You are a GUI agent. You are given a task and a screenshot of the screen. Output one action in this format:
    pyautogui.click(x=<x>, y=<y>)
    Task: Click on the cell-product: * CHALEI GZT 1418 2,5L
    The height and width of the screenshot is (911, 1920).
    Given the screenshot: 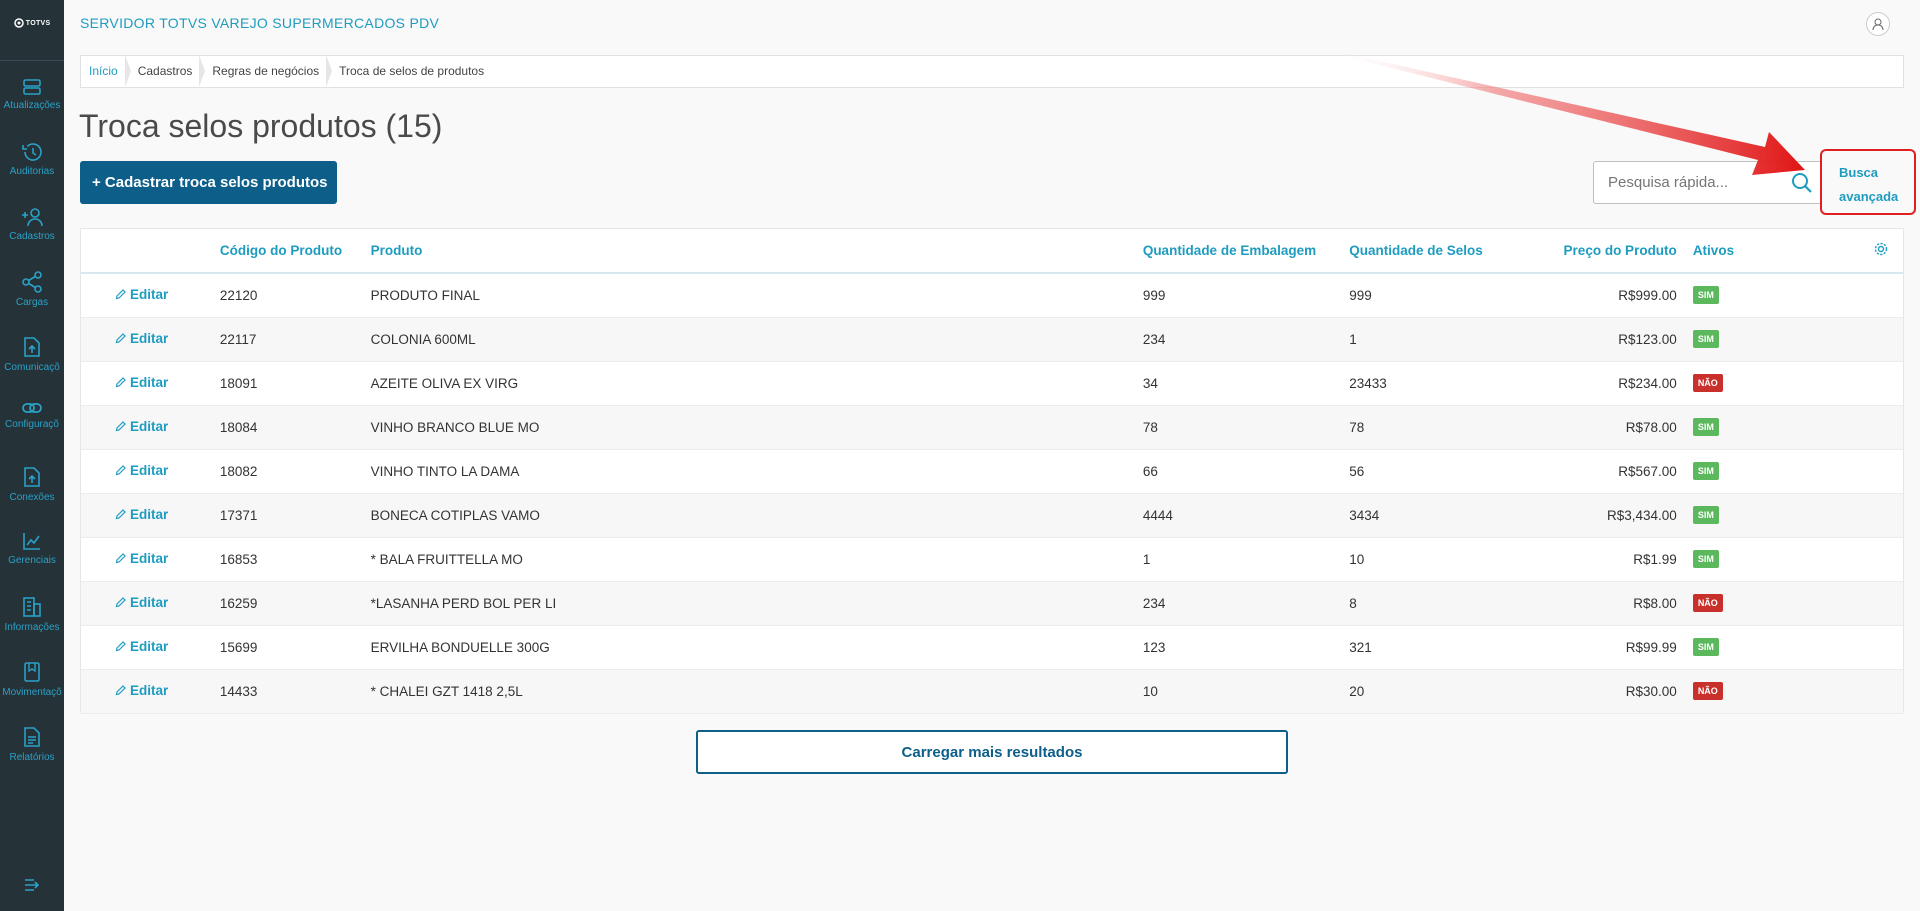 What is the action you would take?
    pyautogui.click(x=446, y=691)
    